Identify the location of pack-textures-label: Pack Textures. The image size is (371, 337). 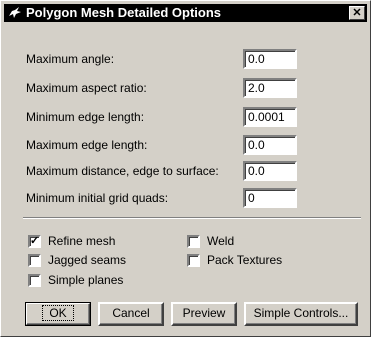
(245, 260).